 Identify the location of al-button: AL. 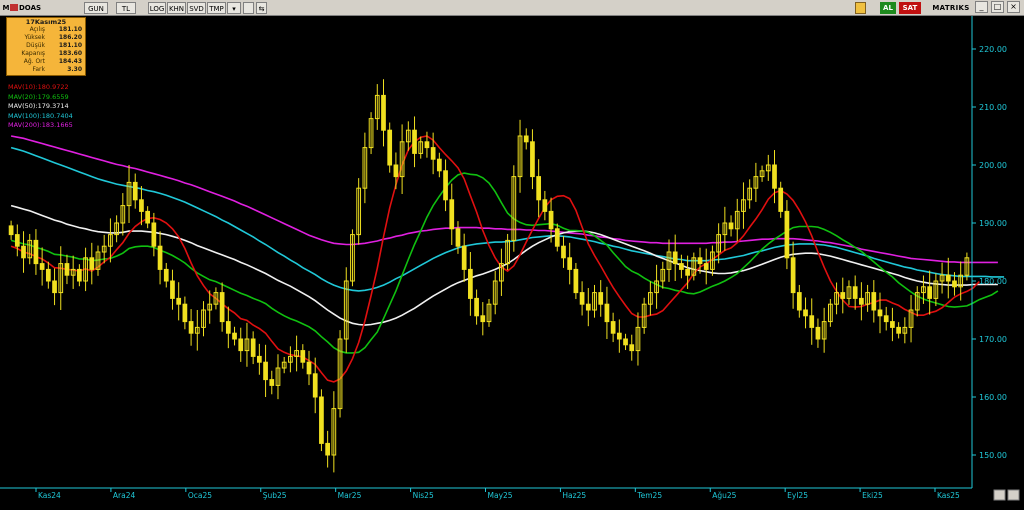
(888, 8).